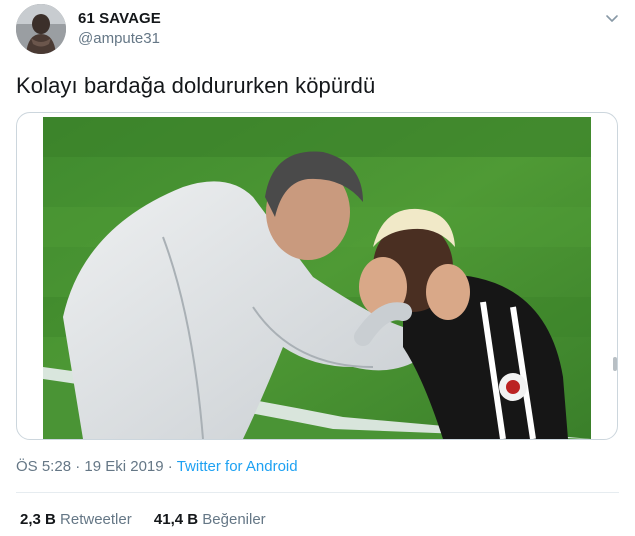 The width and height of the screenshot is (635, 536). Describe the element at coordinates (196, 85) in the screenshot. I see `tweet-text: Kolayı bardağa doldururken köpürdü` at that location.